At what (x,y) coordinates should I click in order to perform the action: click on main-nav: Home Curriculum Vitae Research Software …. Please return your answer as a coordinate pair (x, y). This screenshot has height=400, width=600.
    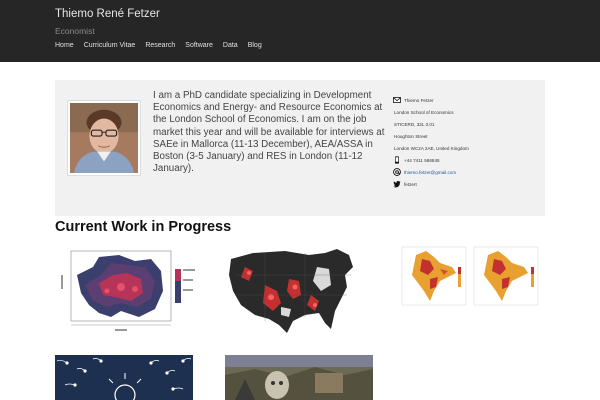
    Looking at the image, I should click on (163, 45).